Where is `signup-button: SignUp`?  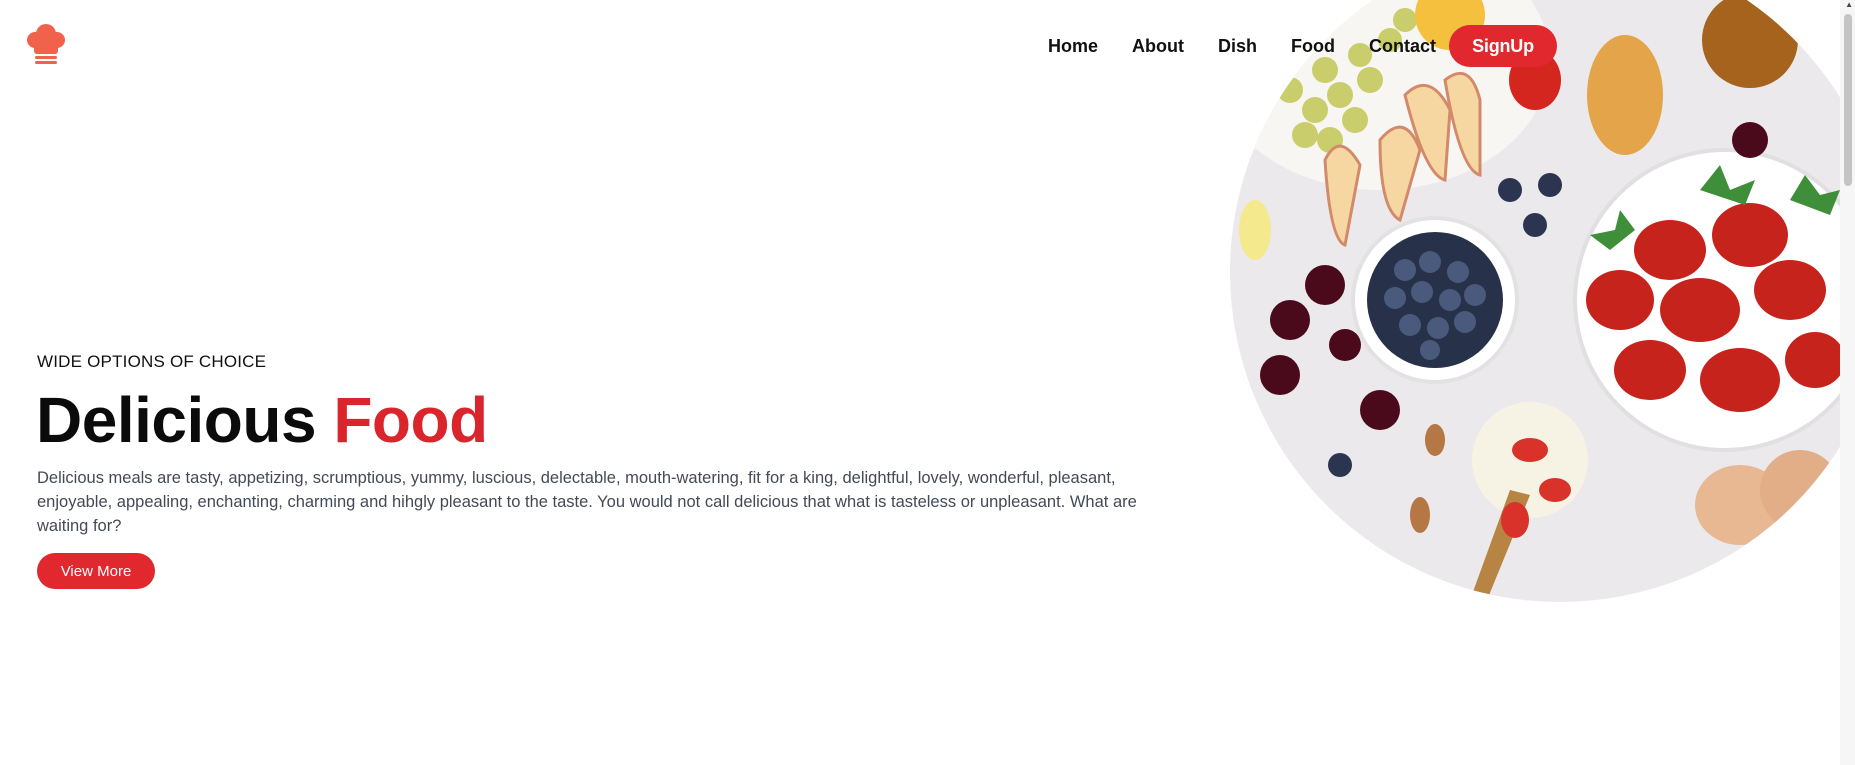
signup-button: SignUp is located at coordinates (1503, 46).